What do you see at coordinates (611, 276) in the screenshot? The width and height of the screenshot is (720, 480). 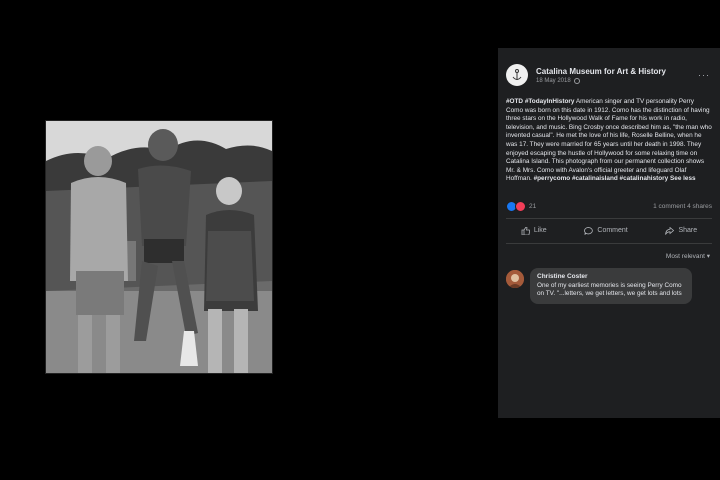 I see `commenter-name: Christine Coster` at bounding box center [611, 276].